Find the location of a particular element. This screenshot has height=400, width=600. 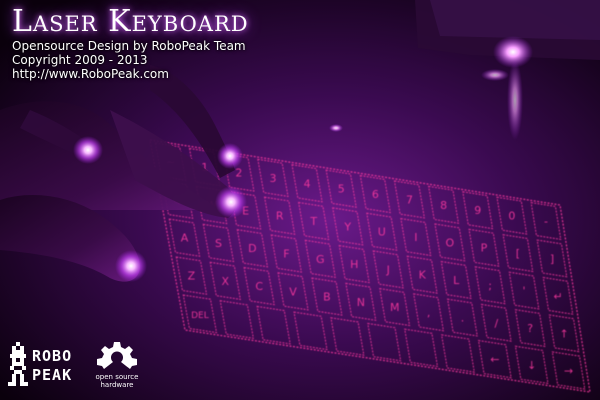

laser-key-label: P is located at coordinates (484, 248).